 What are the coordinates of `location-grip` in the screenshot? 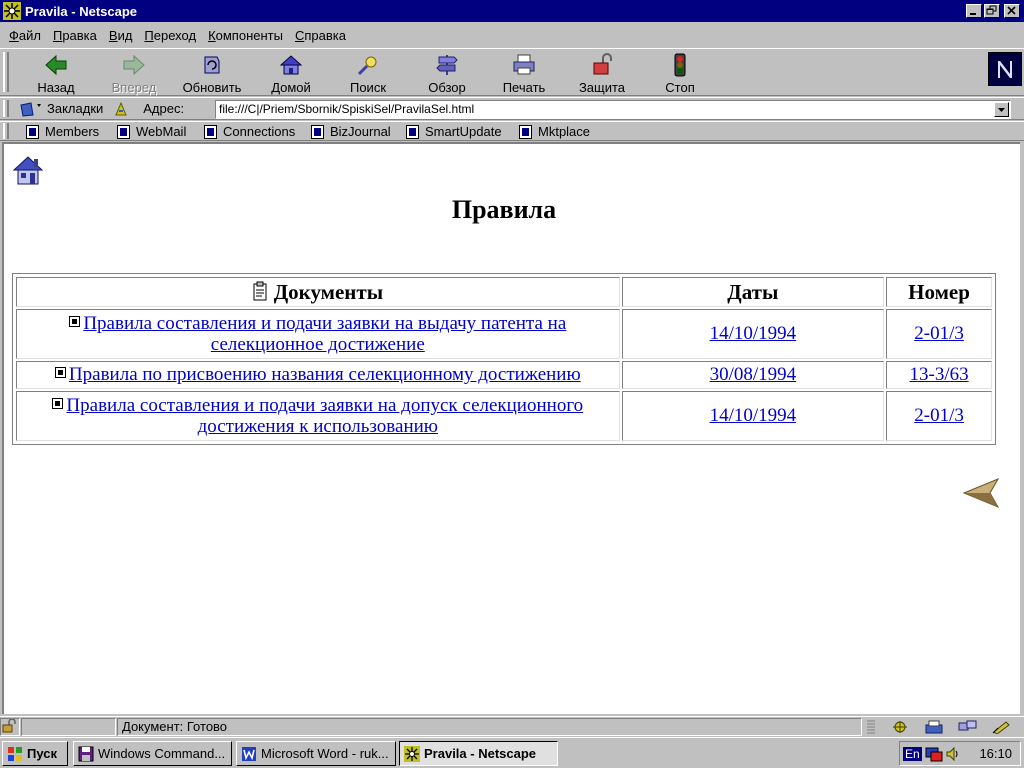 It's located at (6, 108).